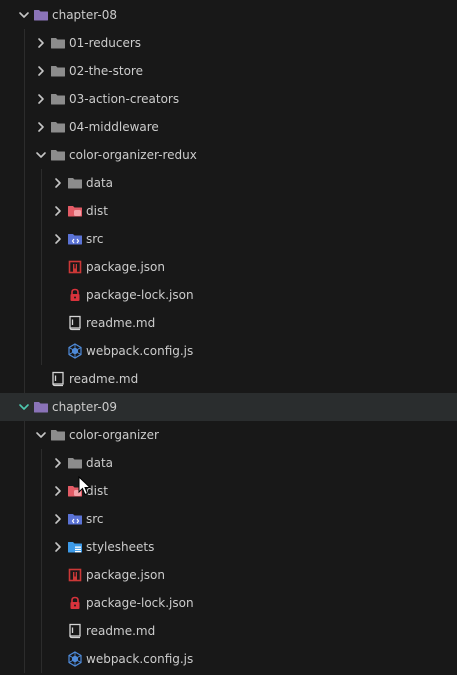  What do you see at coordinates (120, 547) in the screenshot?
I see `tree-item-label: stylesheets` at bounding box center [120, 547].